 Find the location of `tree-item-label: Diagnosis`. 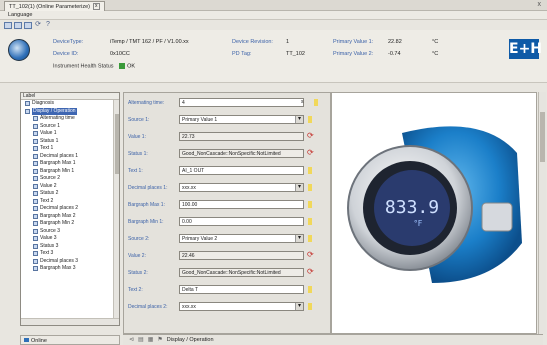

tree-item-label: Diagnosis is located at coordinates (43, 103).